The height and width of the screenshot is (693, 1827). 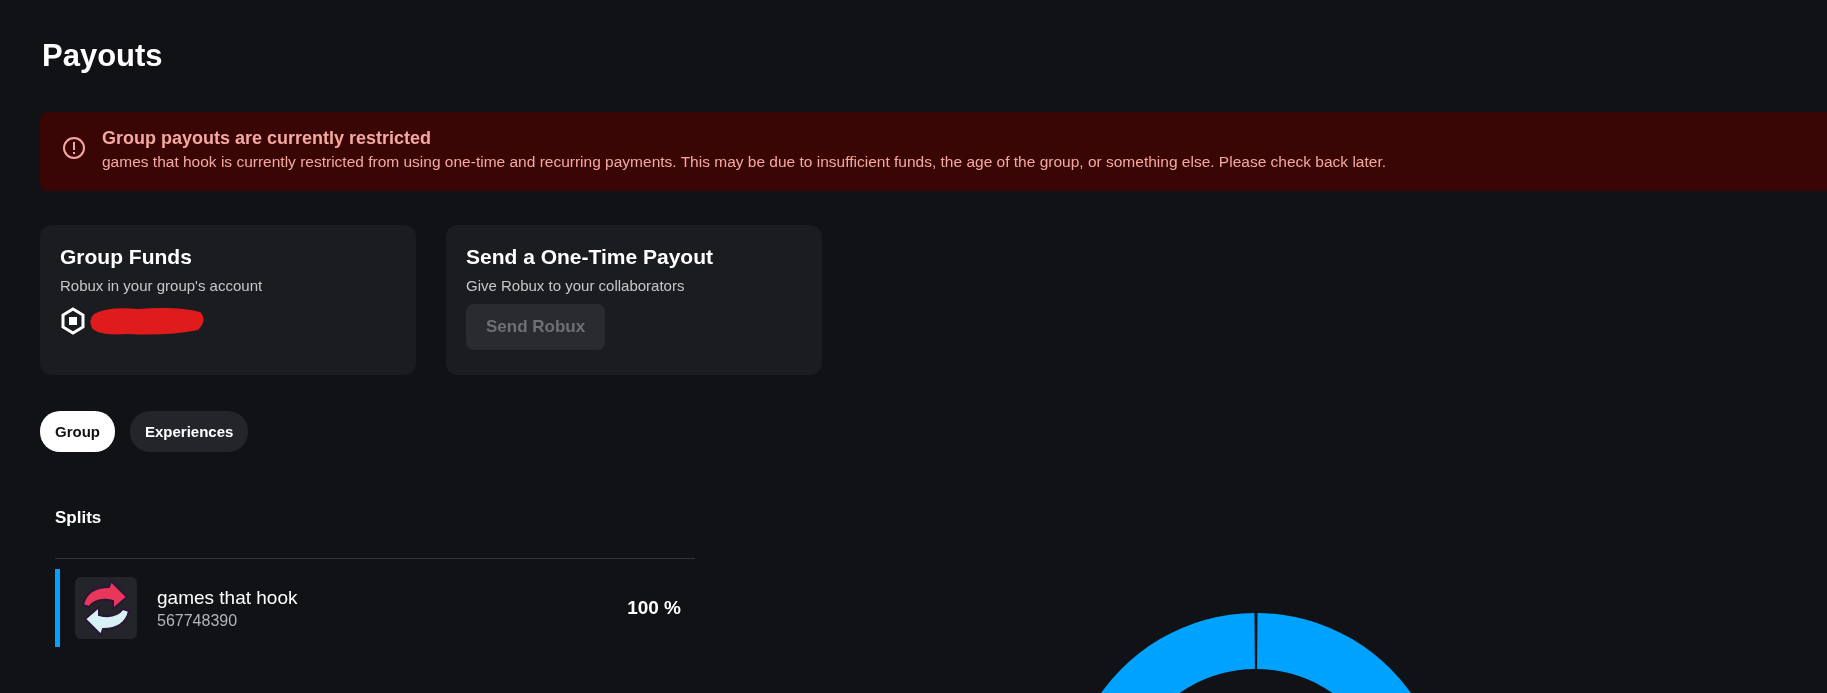 What do you see at coordinates (576, 286) in the screenshot?
I see `card-subtitle: Give Robux to your collaborators` at bounding box center [576, 286].